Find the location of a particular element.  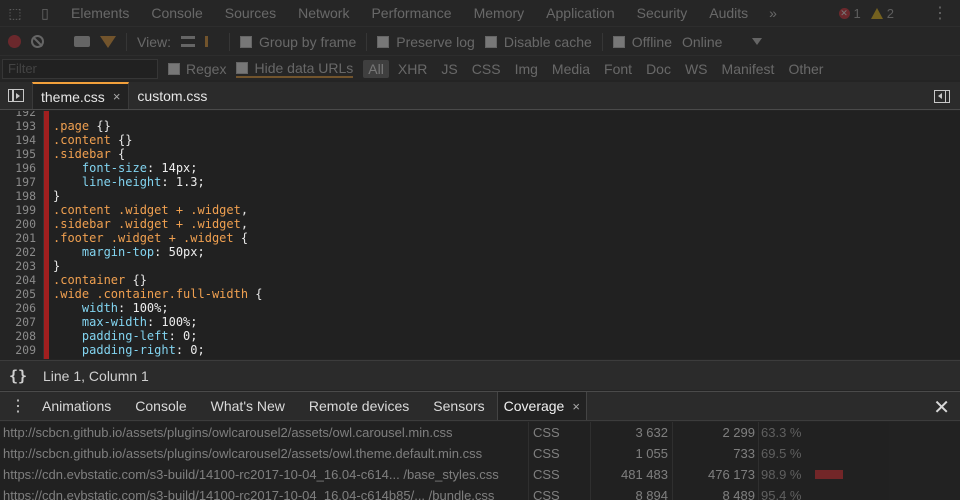

filter-type-js: JS is located at coordinates (449, 69).